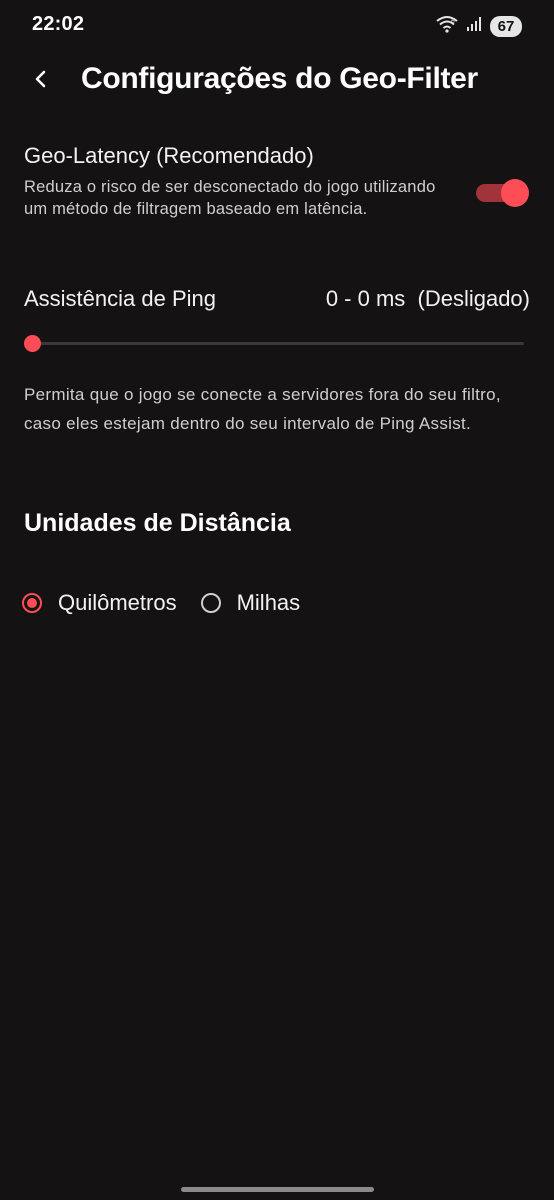 The height and width of the screenshot is (1200, 554). I want to click on svg-text: 6, so click(453, 21).